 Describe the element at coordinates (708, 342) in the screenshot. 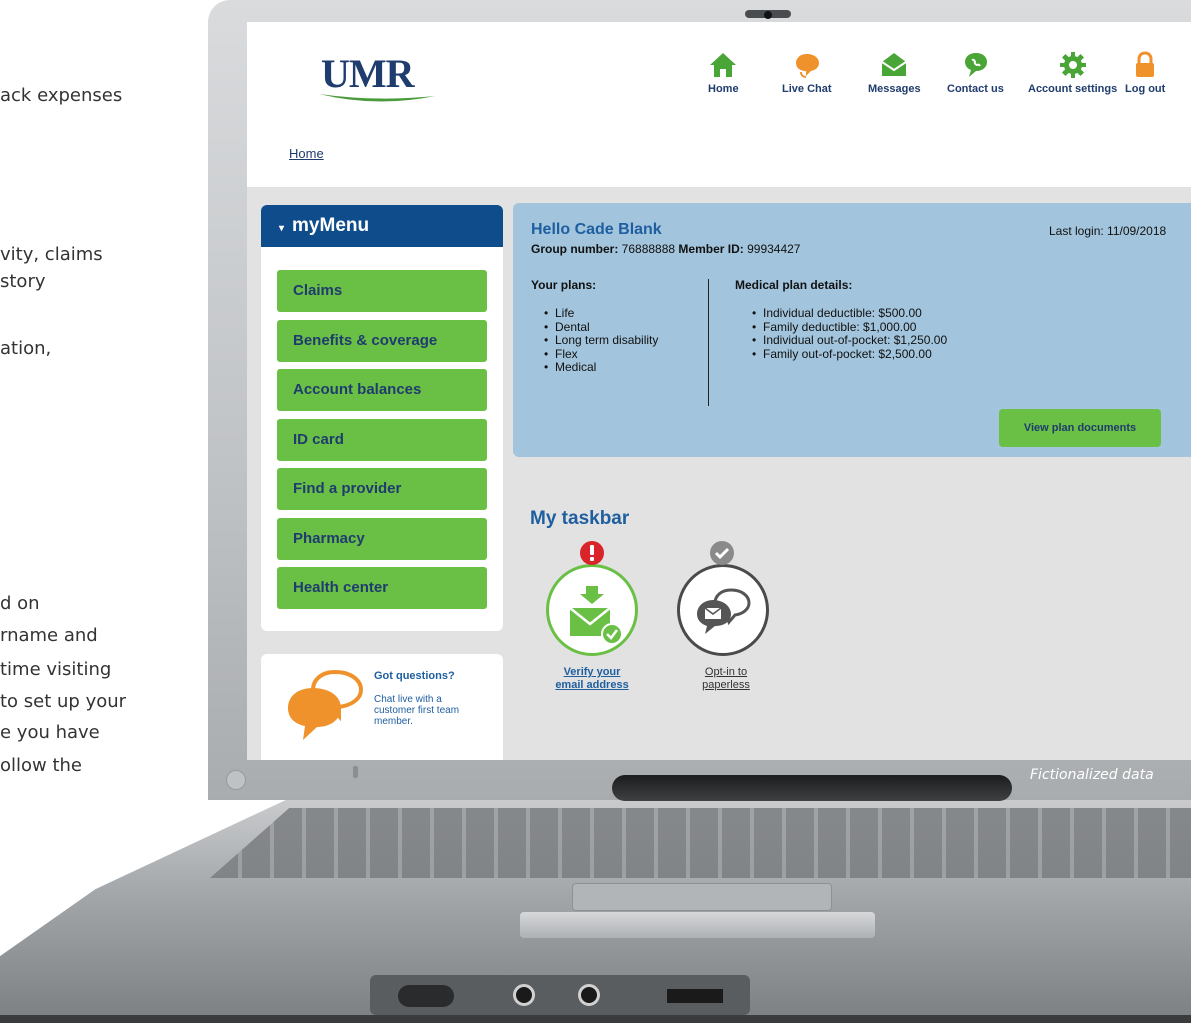

I see `plans-divider` at that location.